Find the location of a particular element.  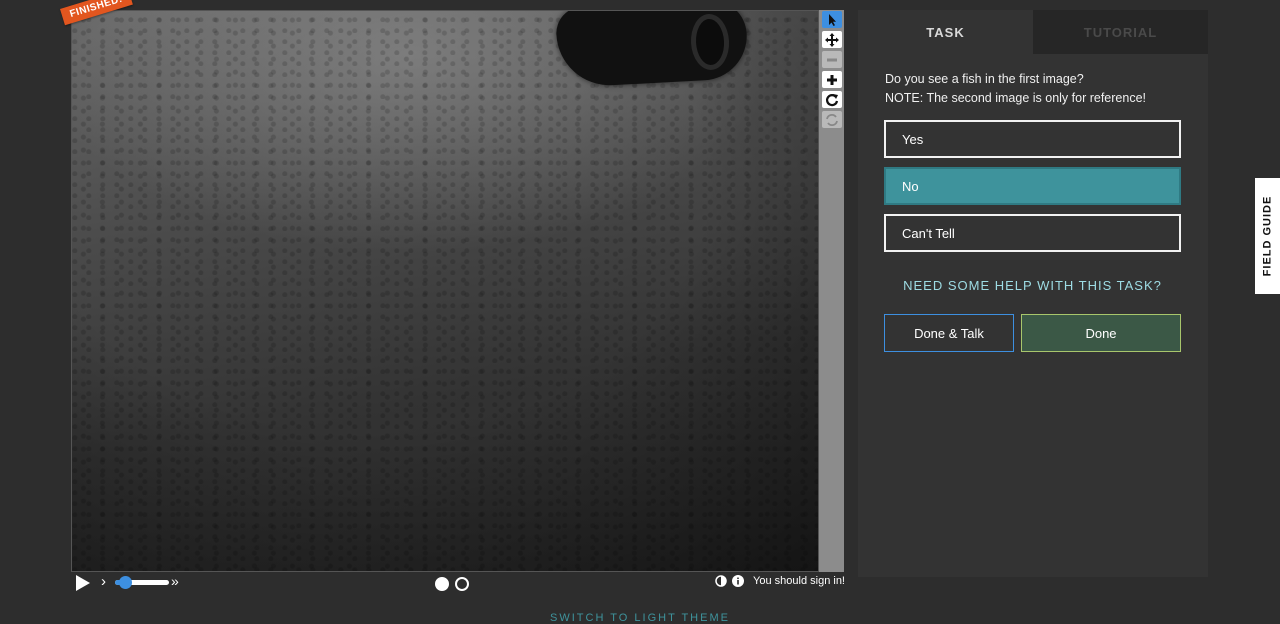

task-tabs: TASK TUTORIAL is located at coordinates (1033, 32).